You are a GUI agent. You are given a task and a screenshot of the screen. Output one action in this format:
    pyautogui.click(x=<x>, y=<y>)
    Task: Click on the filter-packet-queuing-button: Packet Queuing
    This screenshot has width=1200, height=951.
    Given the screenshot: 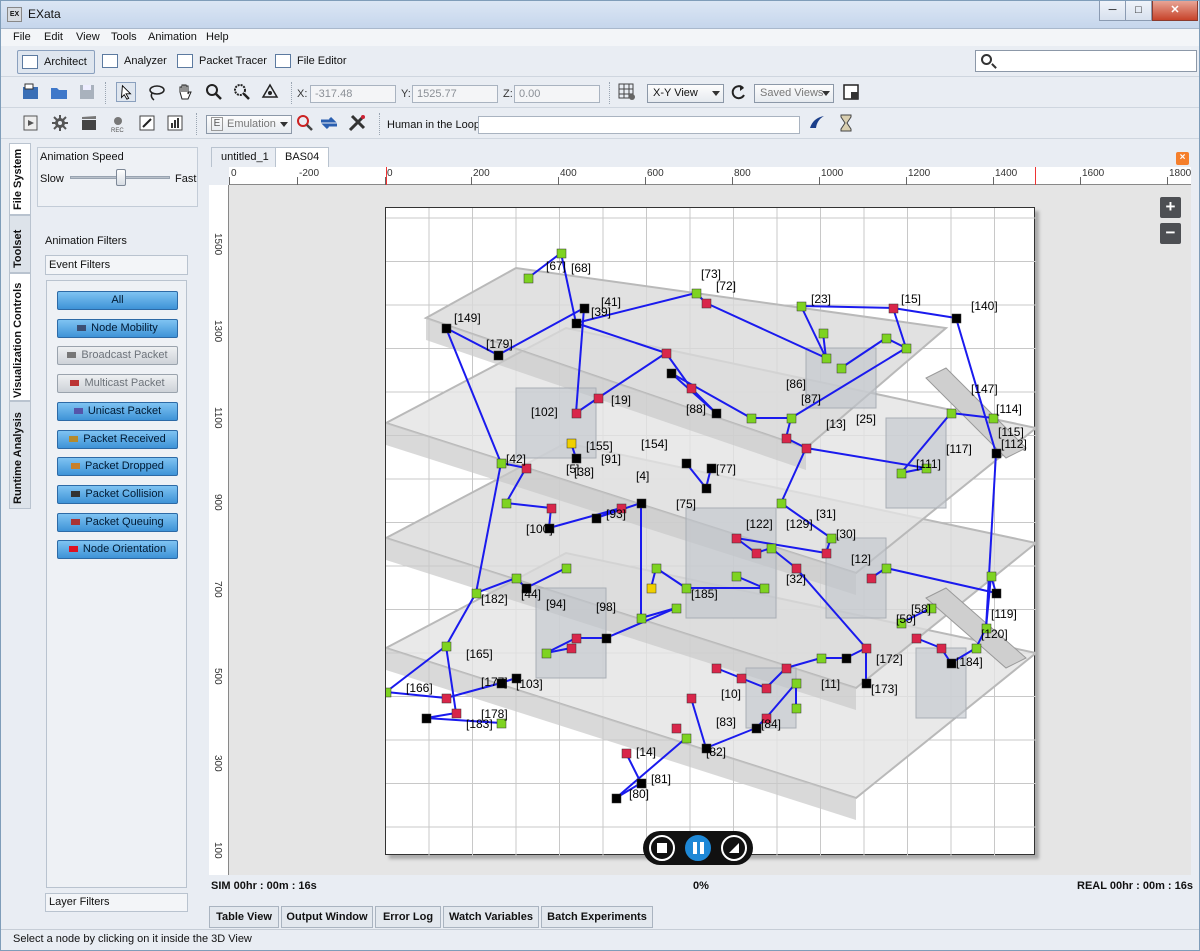 What is the action you would take?
    pyautogui.click(x=117, y=522)
    